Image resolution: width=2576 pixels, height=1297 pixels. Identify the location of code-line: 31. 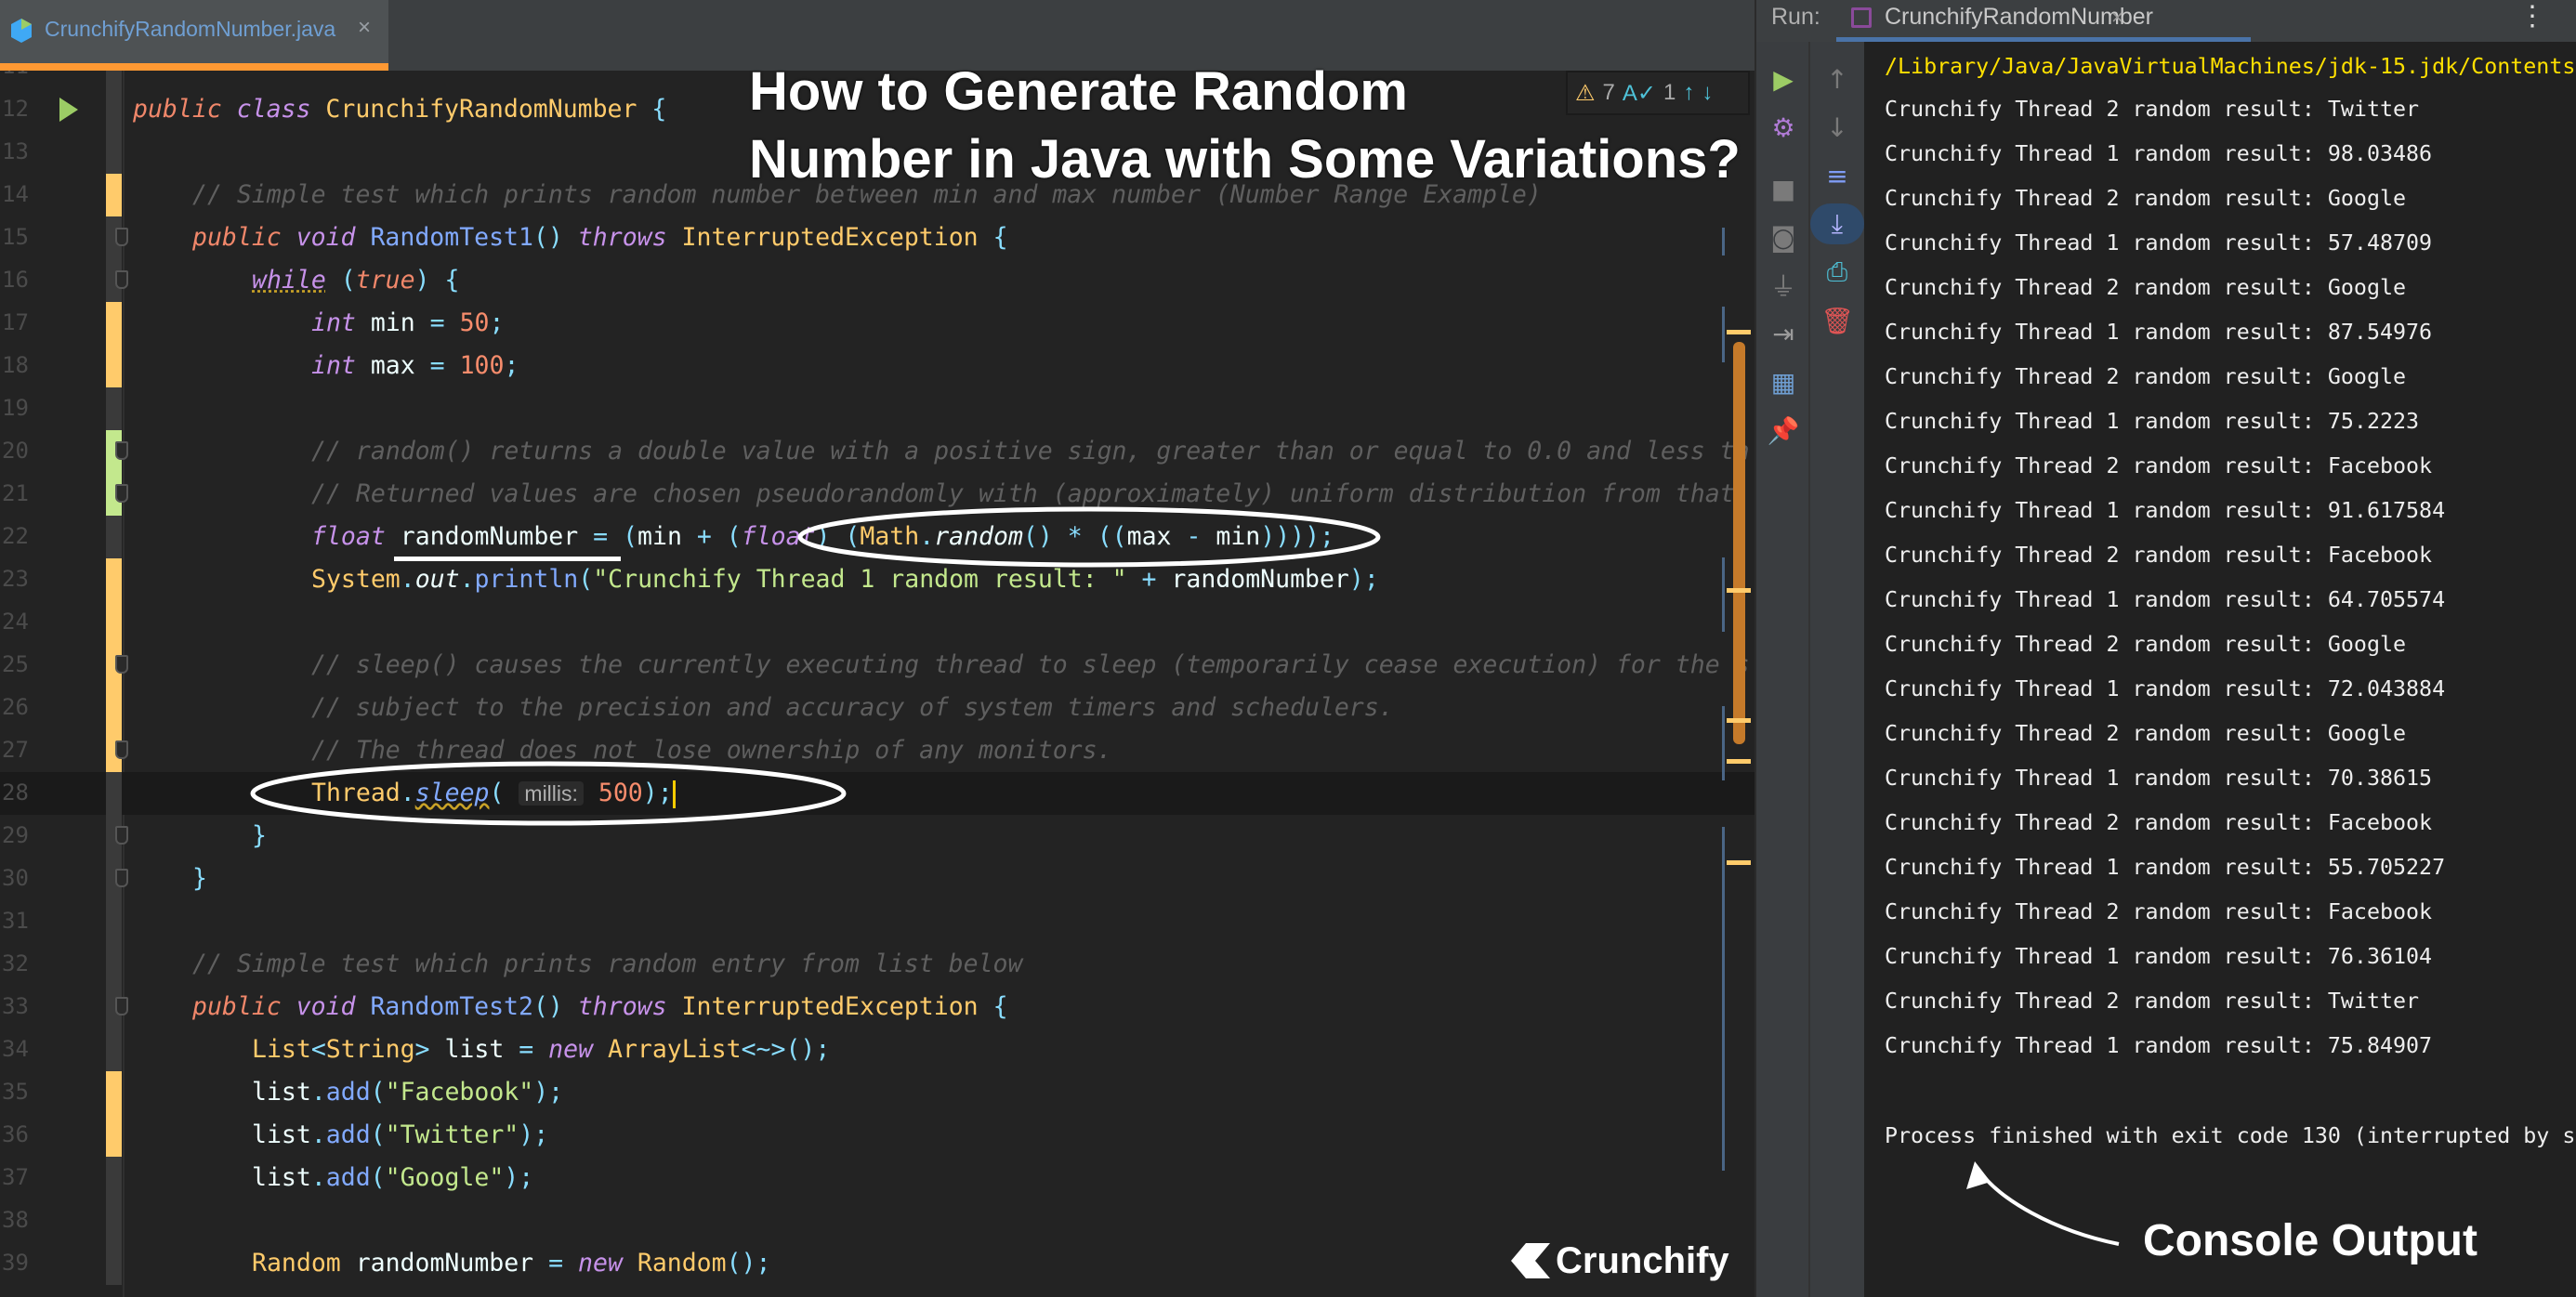
(877, 921).